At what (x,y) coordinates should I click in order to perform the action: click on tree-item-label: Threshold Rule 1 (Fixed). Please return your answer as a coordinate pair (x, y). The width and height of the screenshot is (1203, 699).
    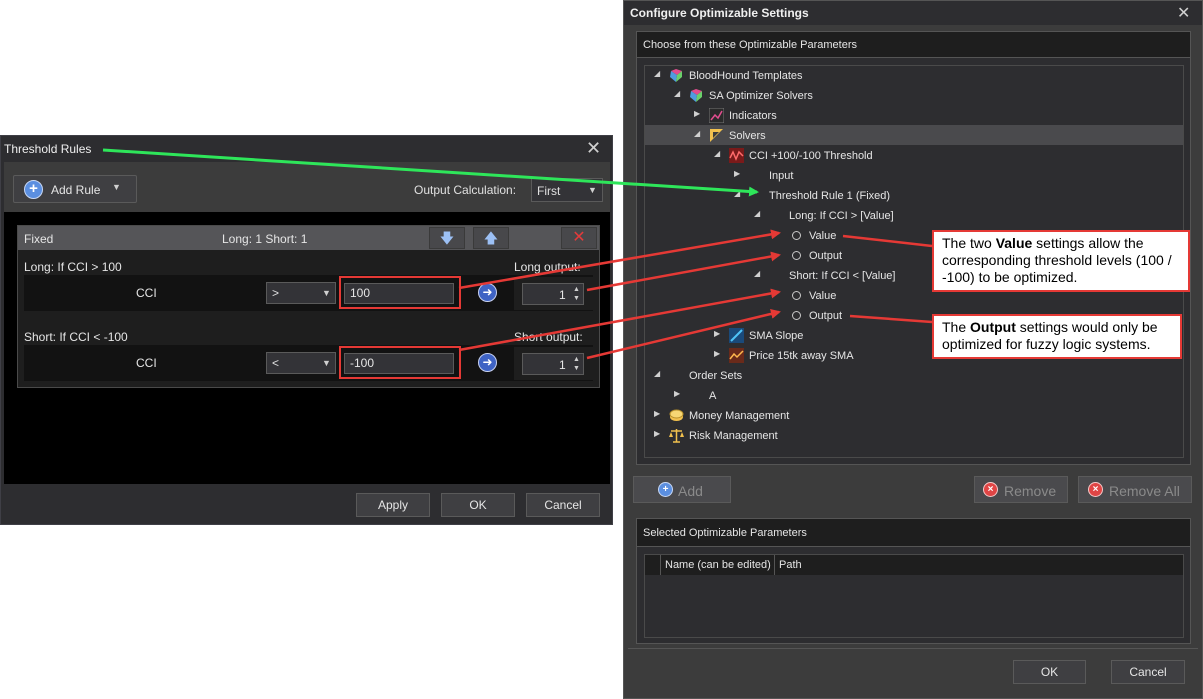
    Looking at the image, I should click on (830, 196).